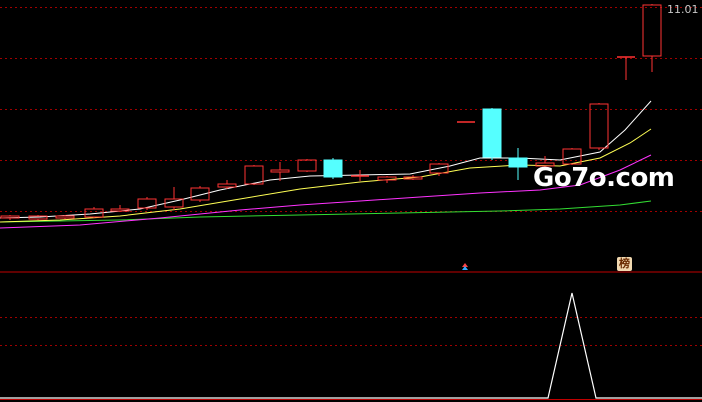 The height and width of the screenshot is (402, 702). I want to click on watermark-text: Go7o.com, so click(604, 178).